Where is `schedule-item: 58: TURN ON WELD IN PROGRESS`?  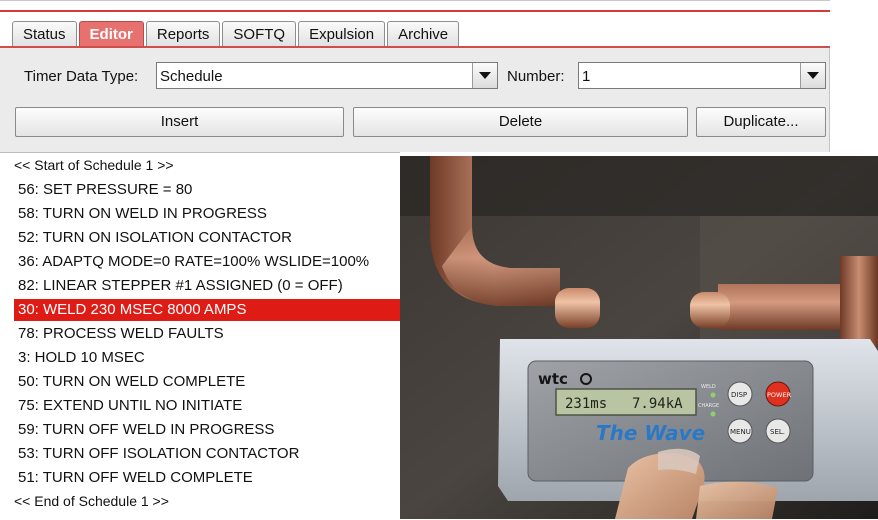
schedule-item: 58: TURN ON WELD IN PROGRESS is located at coordinates (142, 213).